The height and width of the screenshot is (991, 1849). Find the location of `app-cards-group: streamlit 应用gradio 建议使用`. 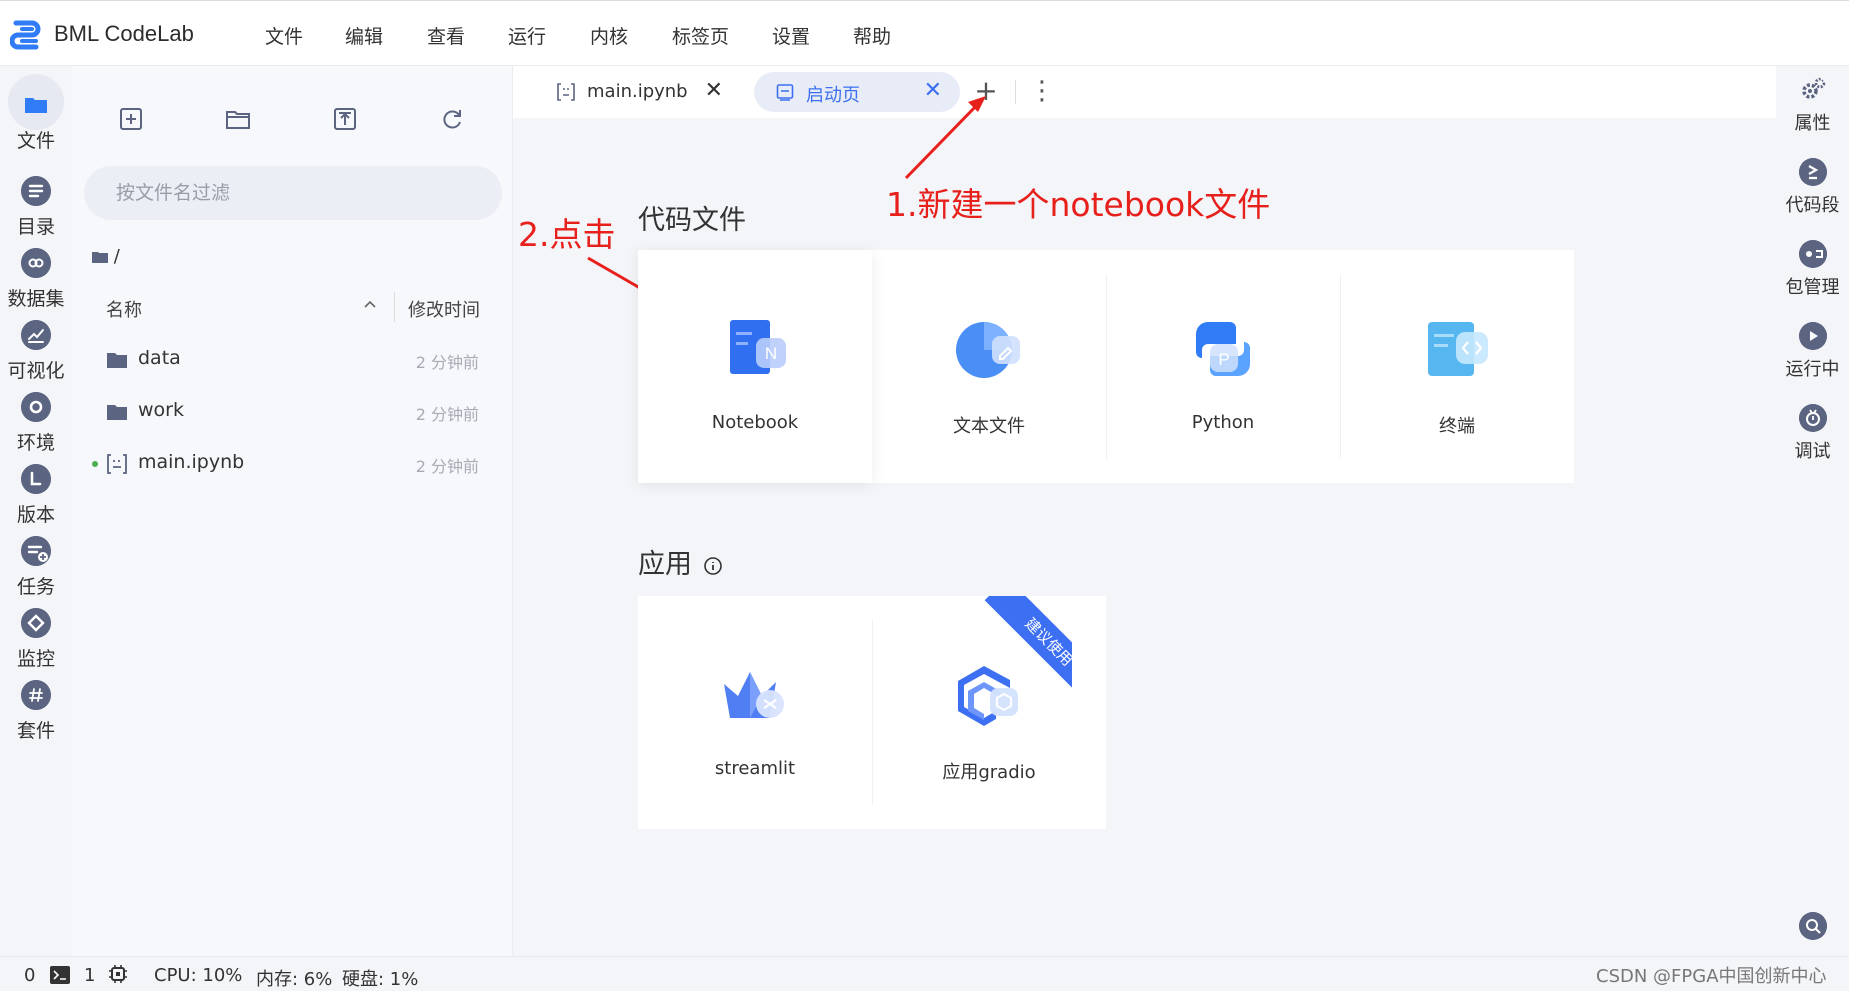

app-cards-group: streamlit 应用gradio 建议使用 is located at coordinates (872, 712).